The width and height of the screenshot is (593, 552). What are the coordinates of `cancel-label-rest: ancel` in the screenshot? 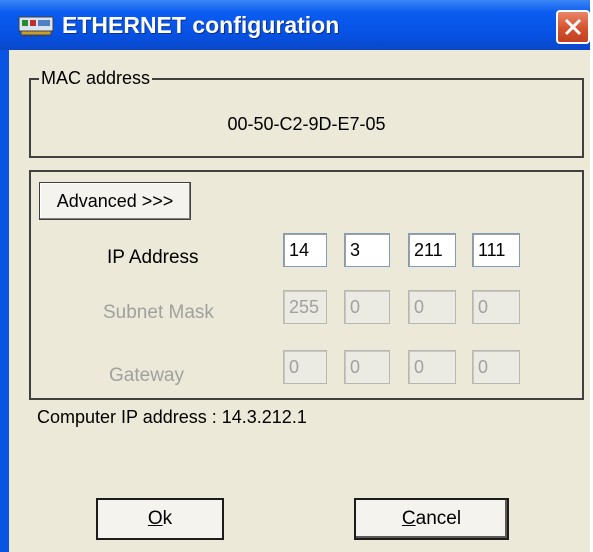 It's located at (438, 518).